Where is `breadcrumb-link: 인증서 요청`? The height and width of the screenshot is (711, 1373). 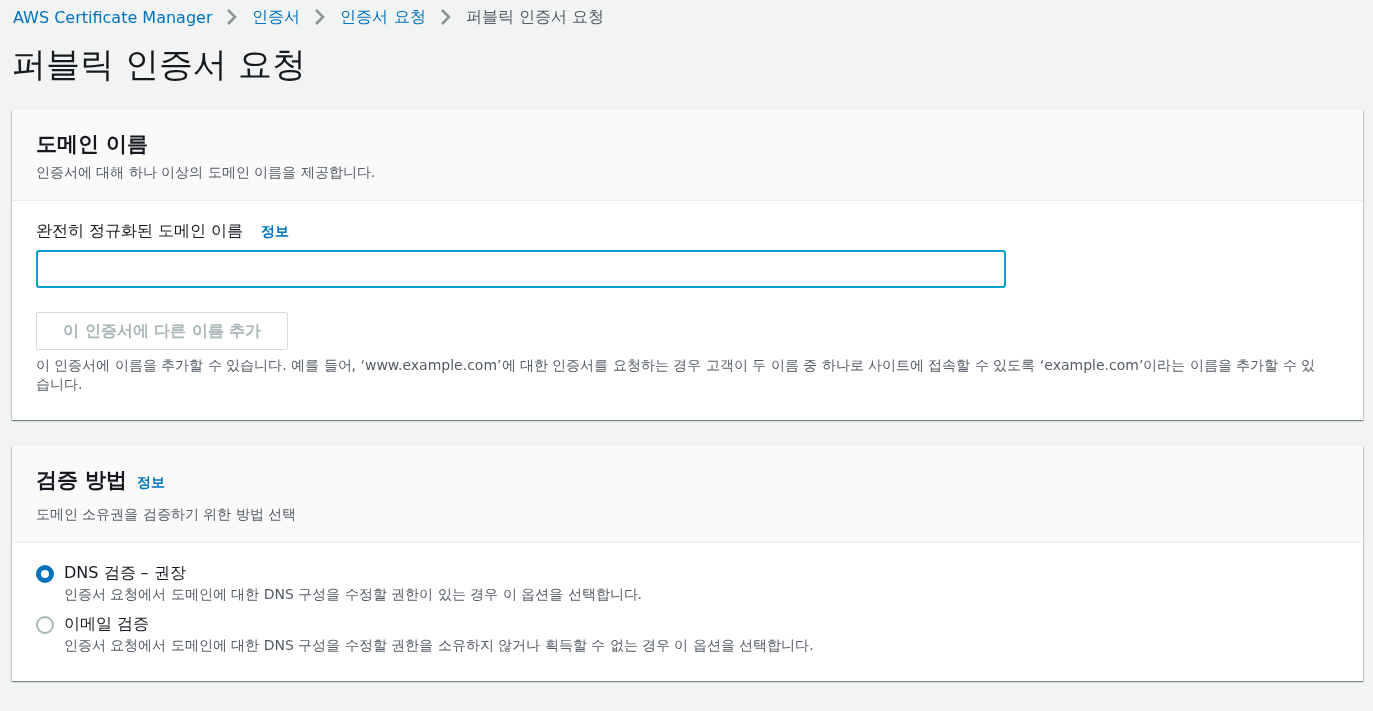
breadcrumb-link: 인증서 요청 is located at coordinates (383, 17).